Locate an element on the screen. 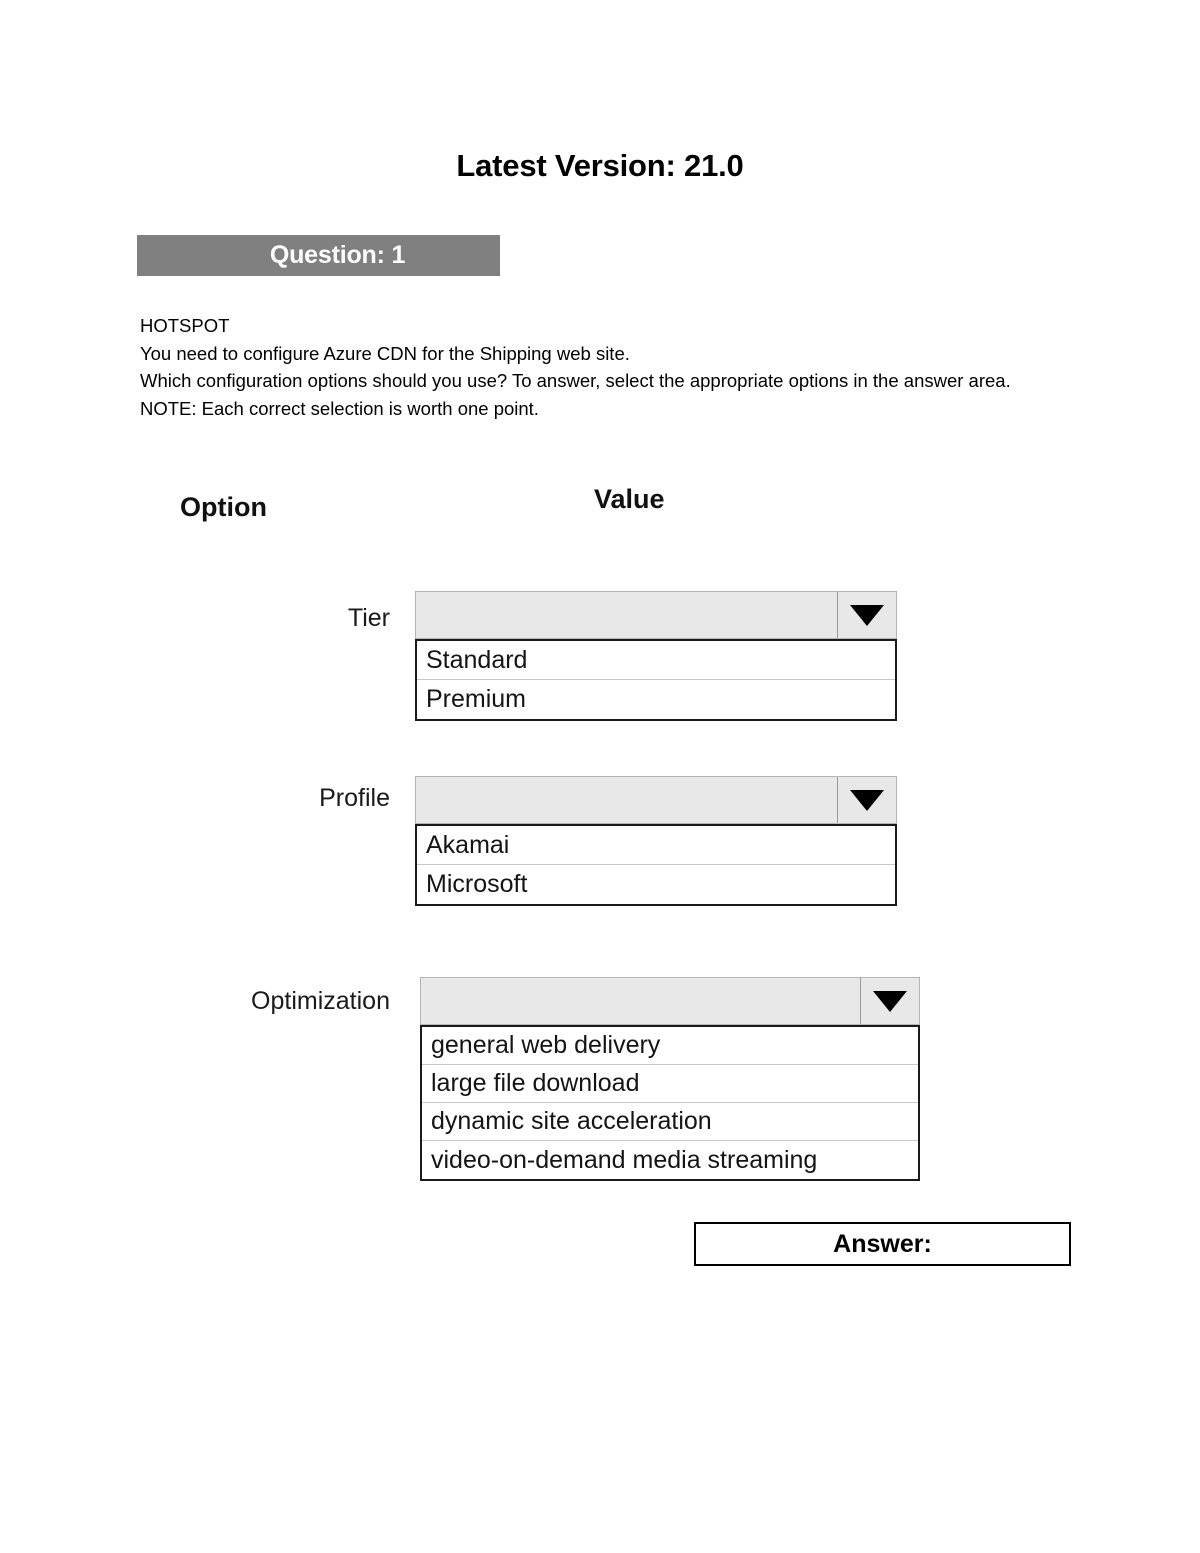  row-label-tier: Tier is located at coordinates (368, 618).